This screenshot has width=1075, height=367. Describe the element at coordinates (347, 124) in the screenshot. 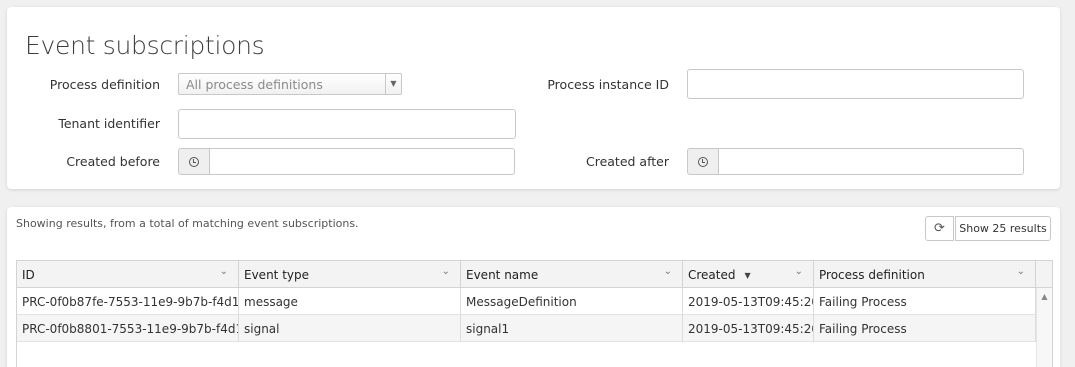

I see `tenant-identifier-input` at that location.